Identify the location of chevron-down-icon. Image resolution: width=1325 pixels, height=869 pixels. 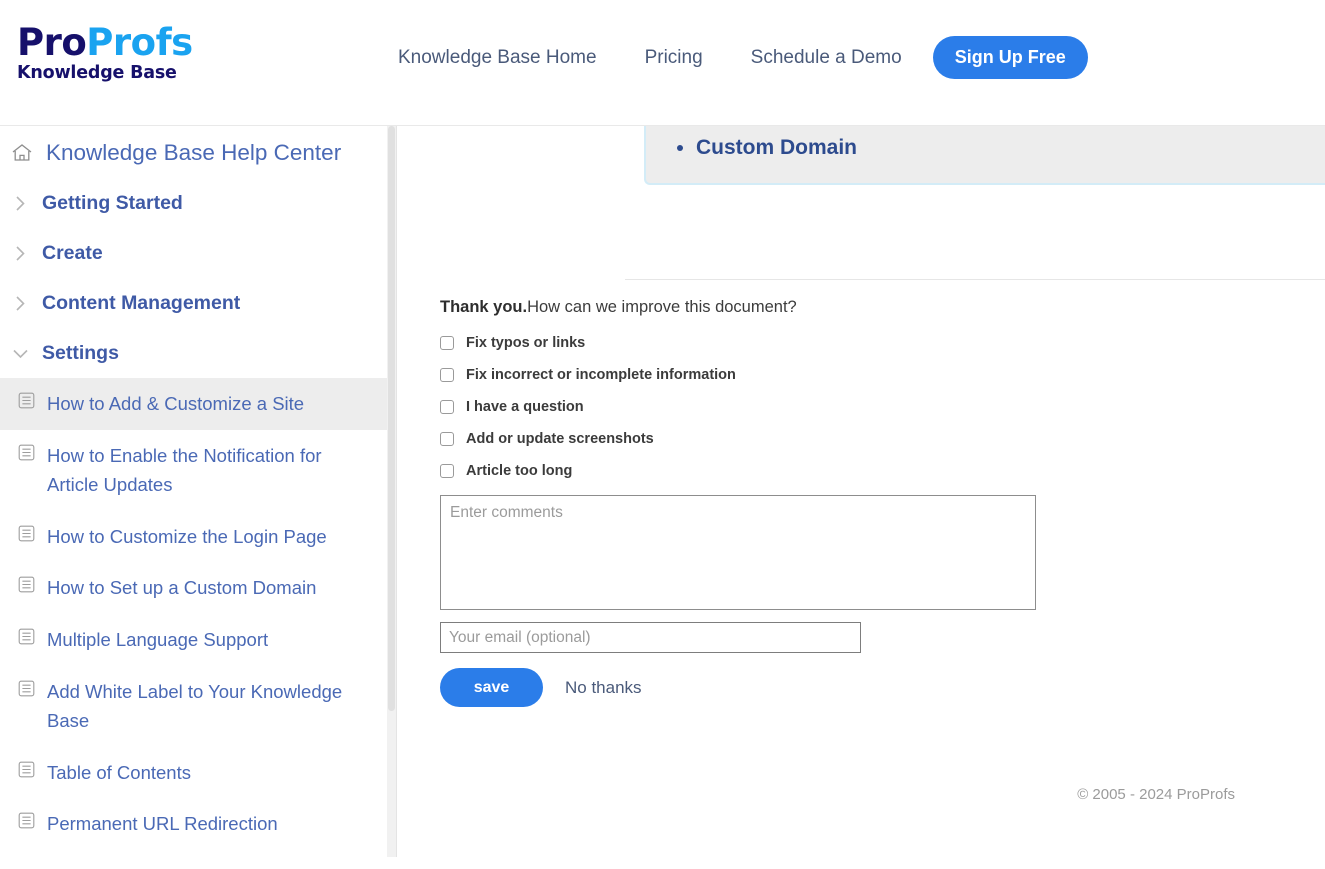
(20, 353).